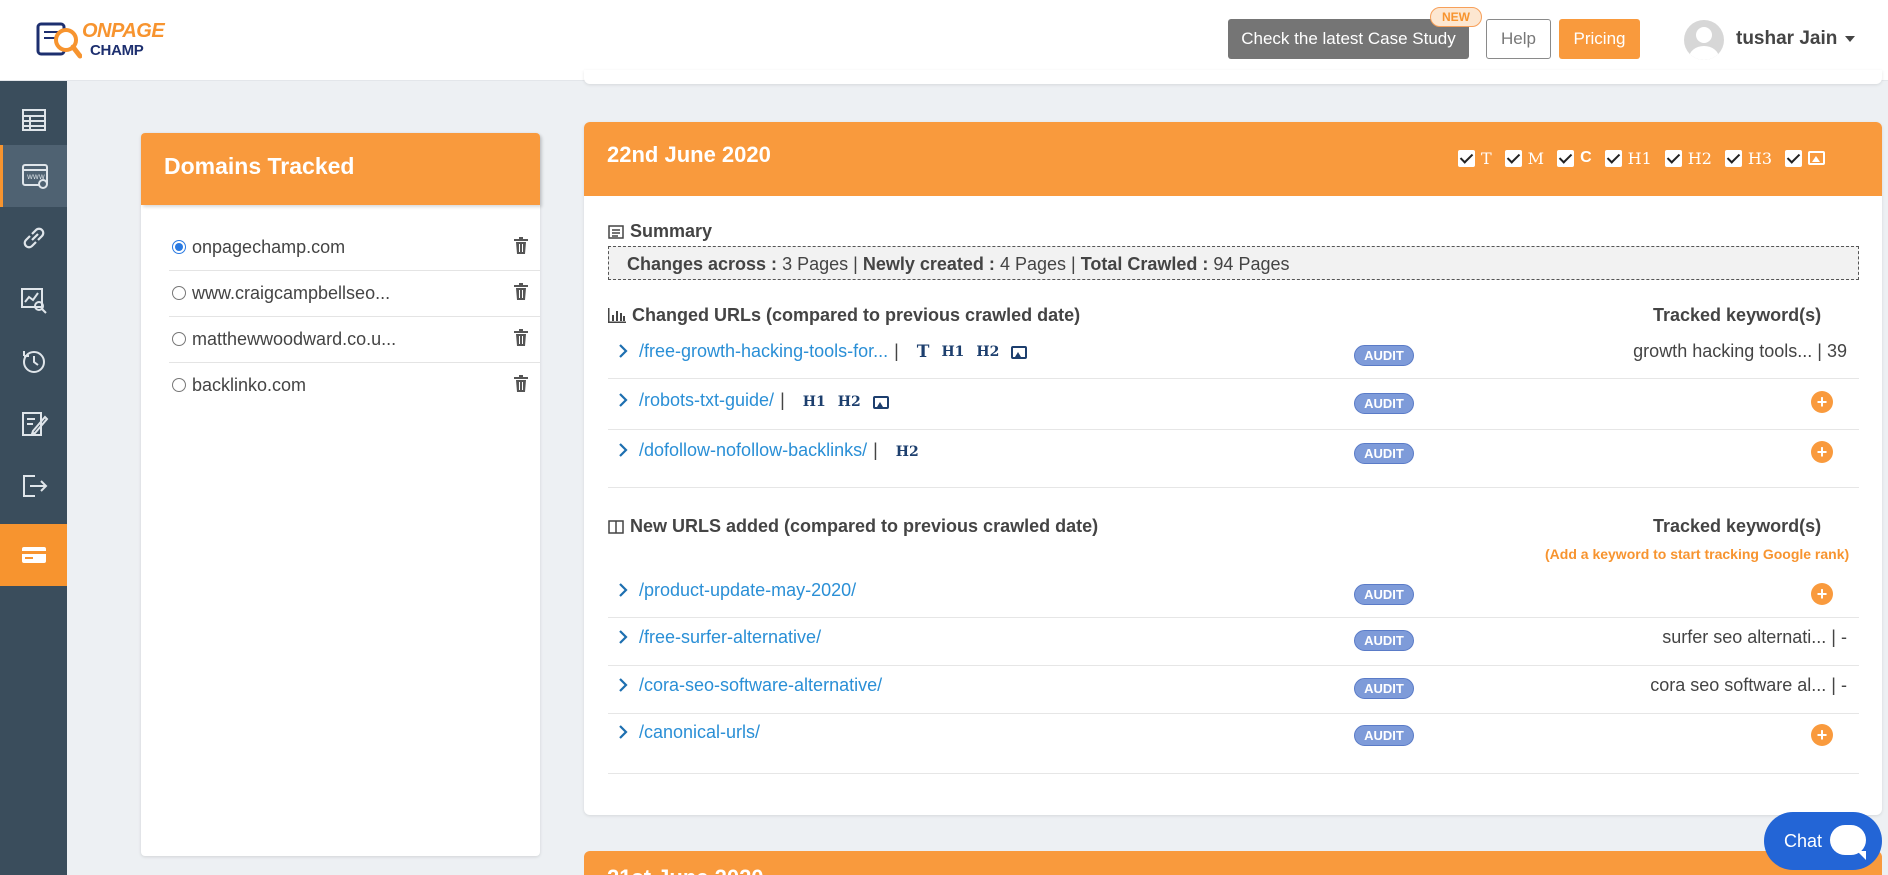 Image resolution: width=1888 pixels, height=875 pixels. I want to click on filter-title: T, so click(1475, 158).